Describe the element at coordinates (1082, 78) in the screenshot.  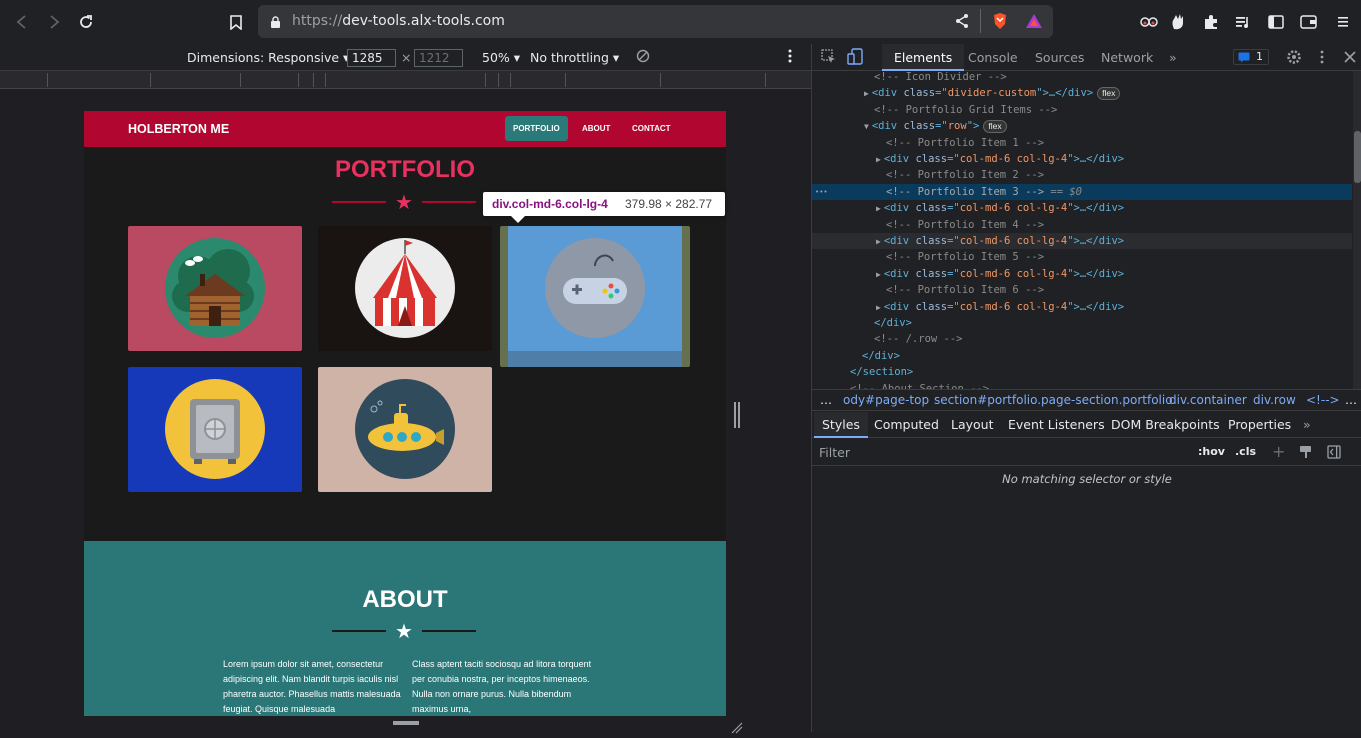
I see `dom-tree-line: <!-- Icon Divider -->` at that location.